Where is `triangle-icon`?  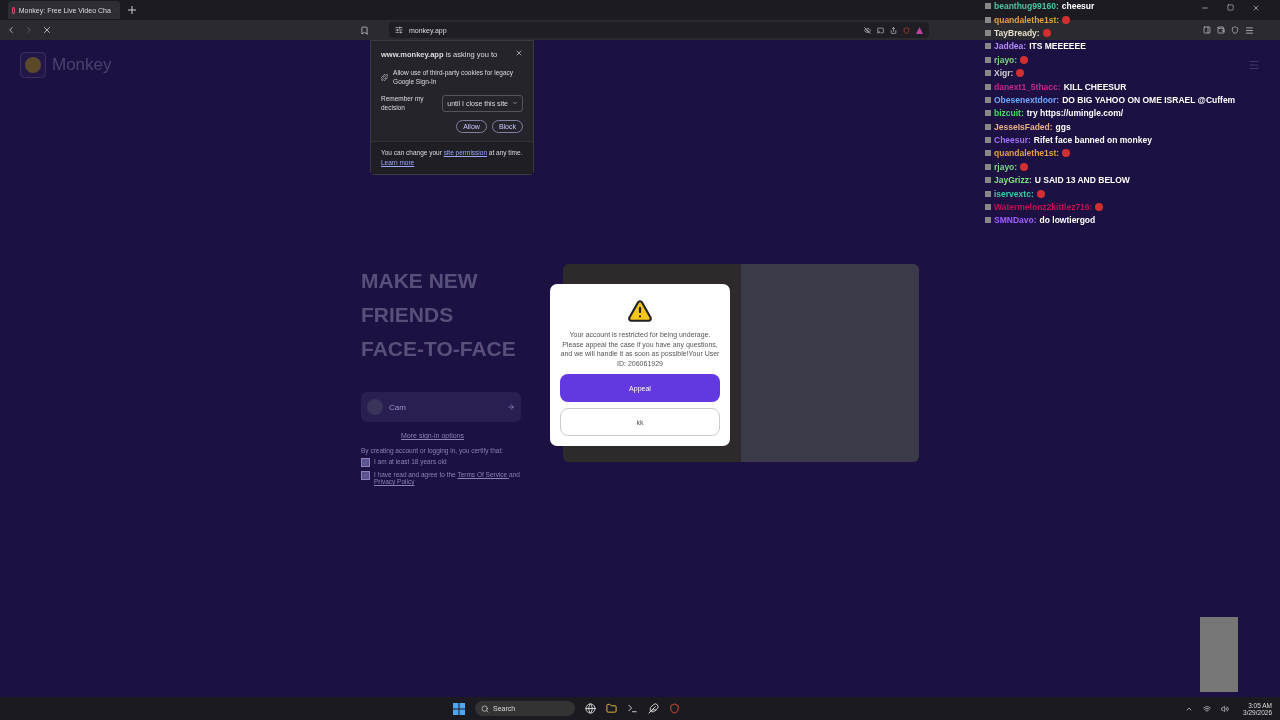 triangle-icon is located at coordinates (919, 30).